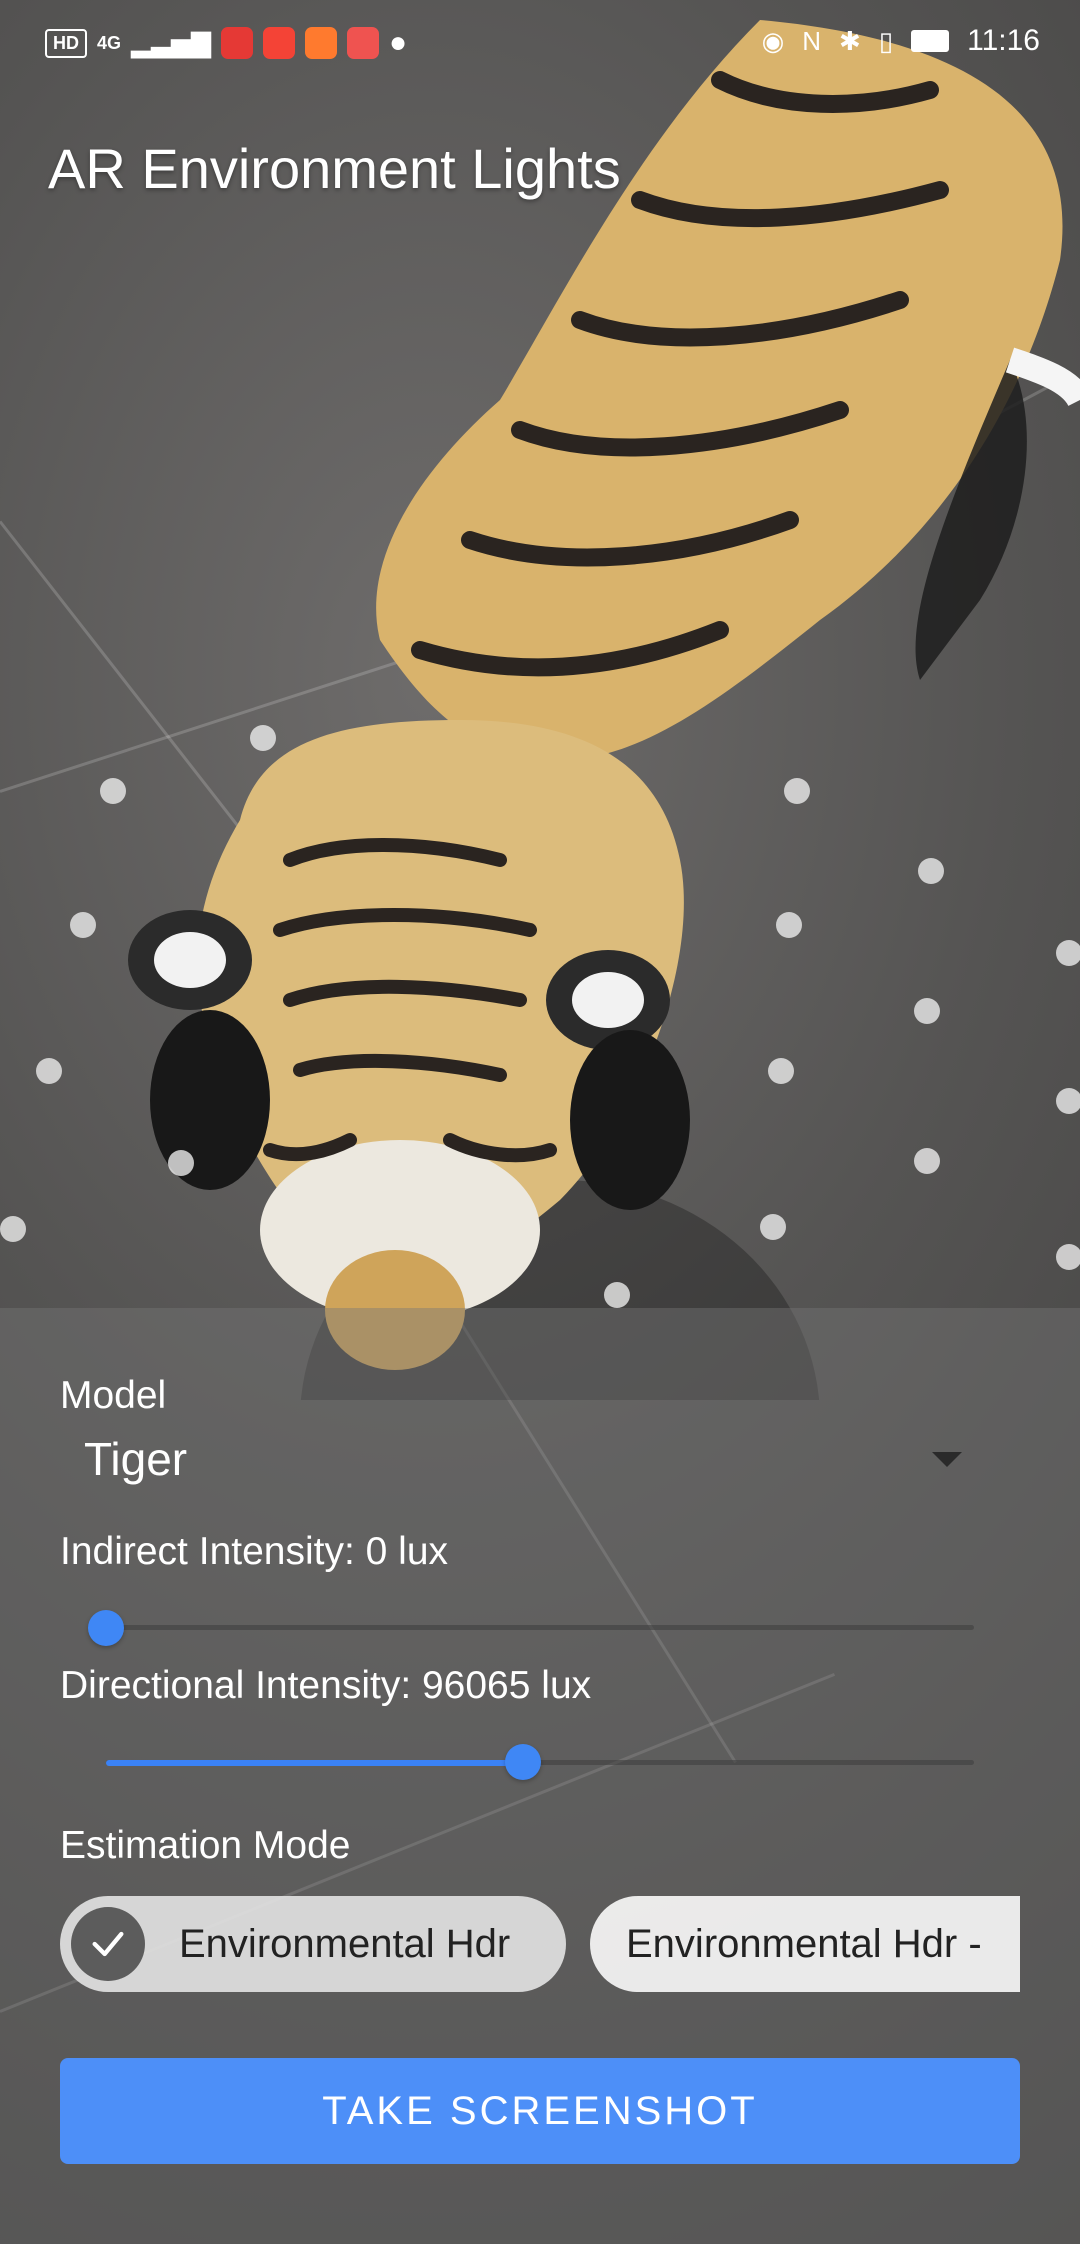  What do you see at coordinates (773, 40) in the screenshot?
I see `eye-comfort-icon: ◉` at bounding box center [773, 40].